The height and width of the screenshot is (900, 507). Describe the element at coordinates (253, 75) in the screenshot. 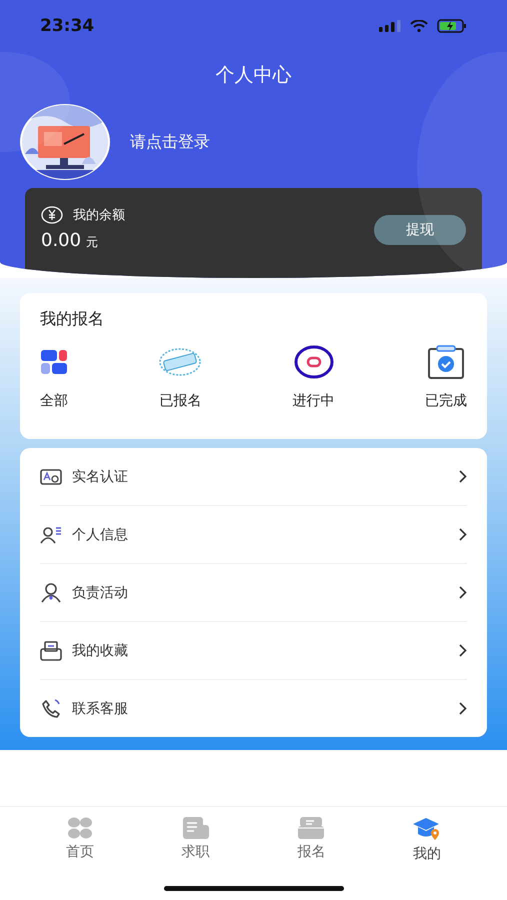

I see `page-title: 个人中心` at that location.